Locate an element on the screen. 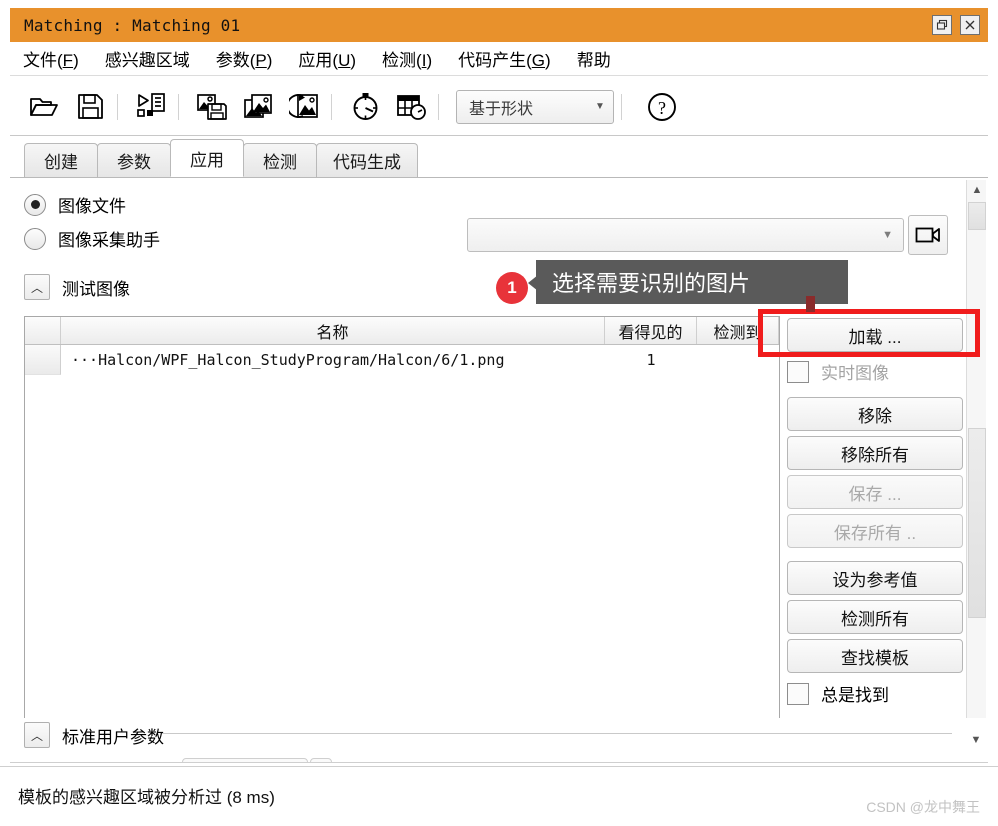 Image resolution: width=998 pixels, height=826 pixels. tab-apply: 应用 is located at coordinates (207, 158).